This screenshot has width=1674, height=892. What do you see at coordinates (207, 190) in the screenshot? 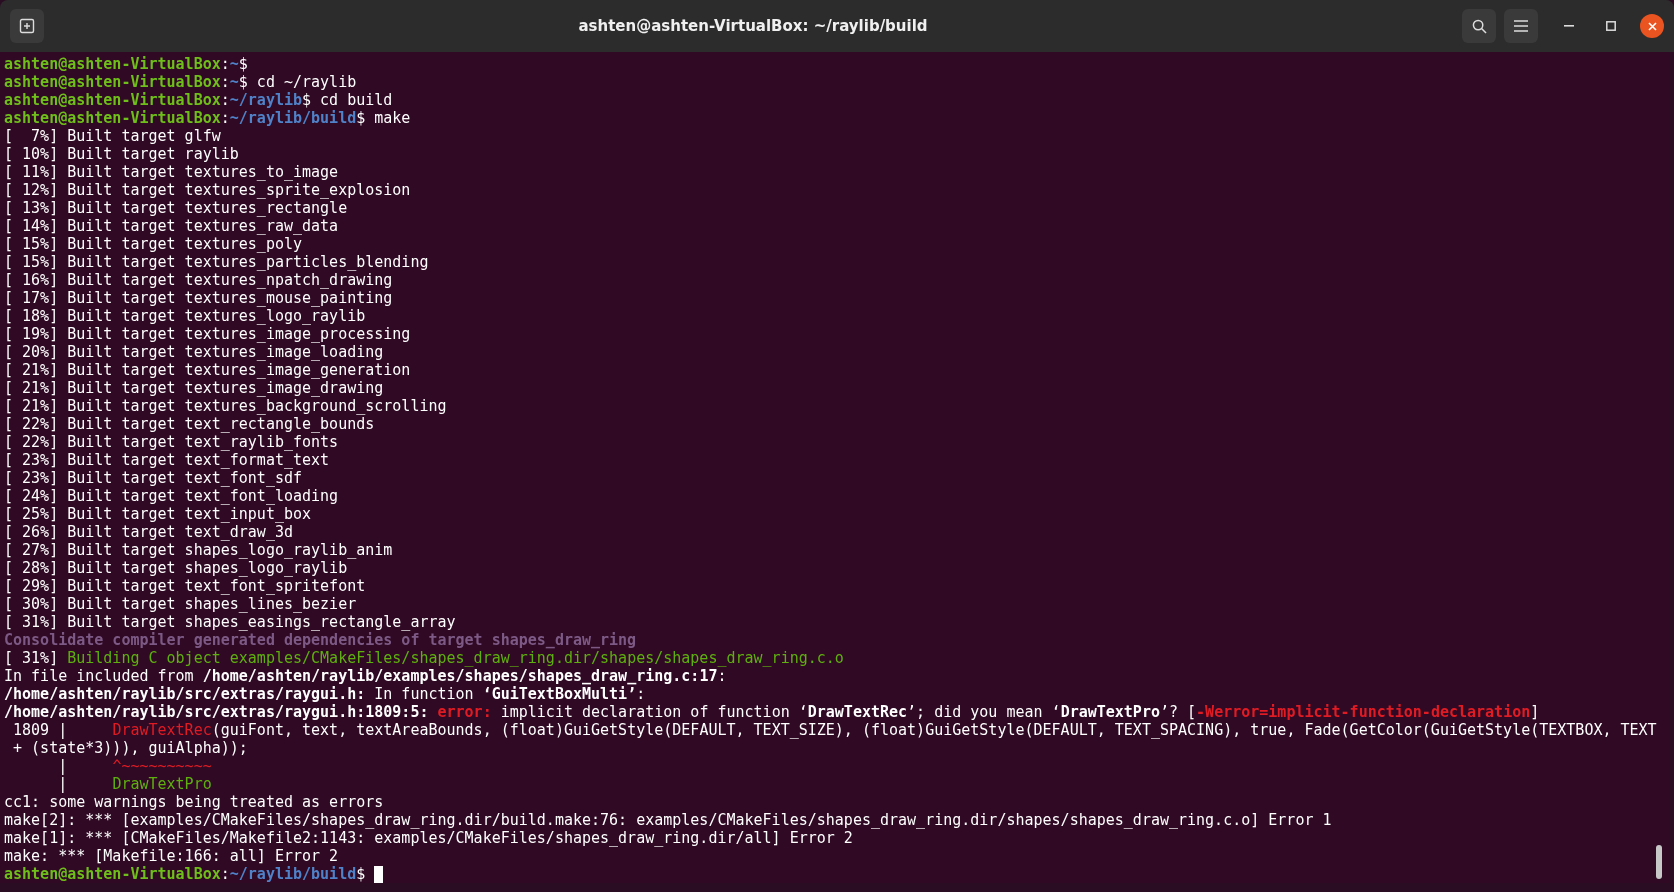
I see `terminal-line: [ 12%] Built target textures_sprite_explosion` at bounding box center [207, 190].